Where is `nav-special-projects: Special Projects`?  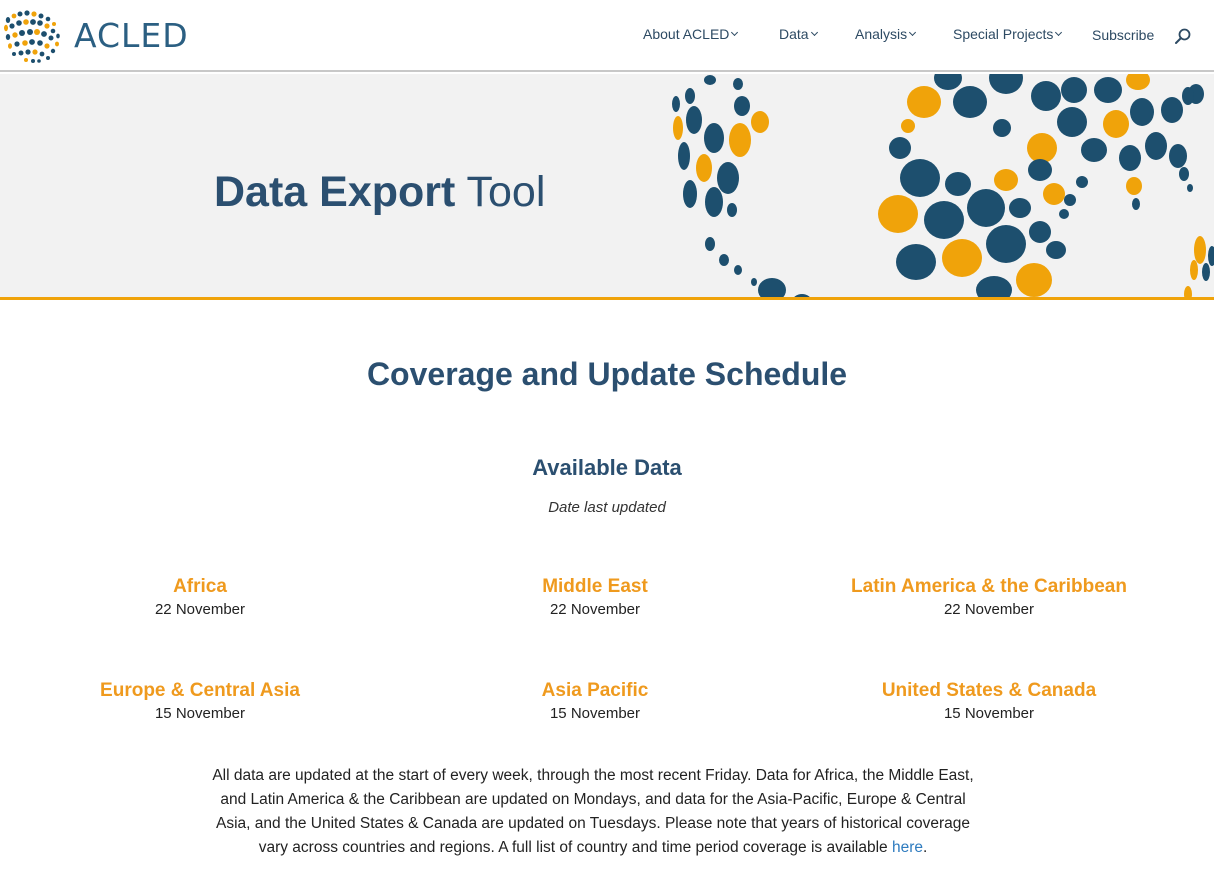 nav-special-projects: Special Projects is located at coordinates (1008, 34).